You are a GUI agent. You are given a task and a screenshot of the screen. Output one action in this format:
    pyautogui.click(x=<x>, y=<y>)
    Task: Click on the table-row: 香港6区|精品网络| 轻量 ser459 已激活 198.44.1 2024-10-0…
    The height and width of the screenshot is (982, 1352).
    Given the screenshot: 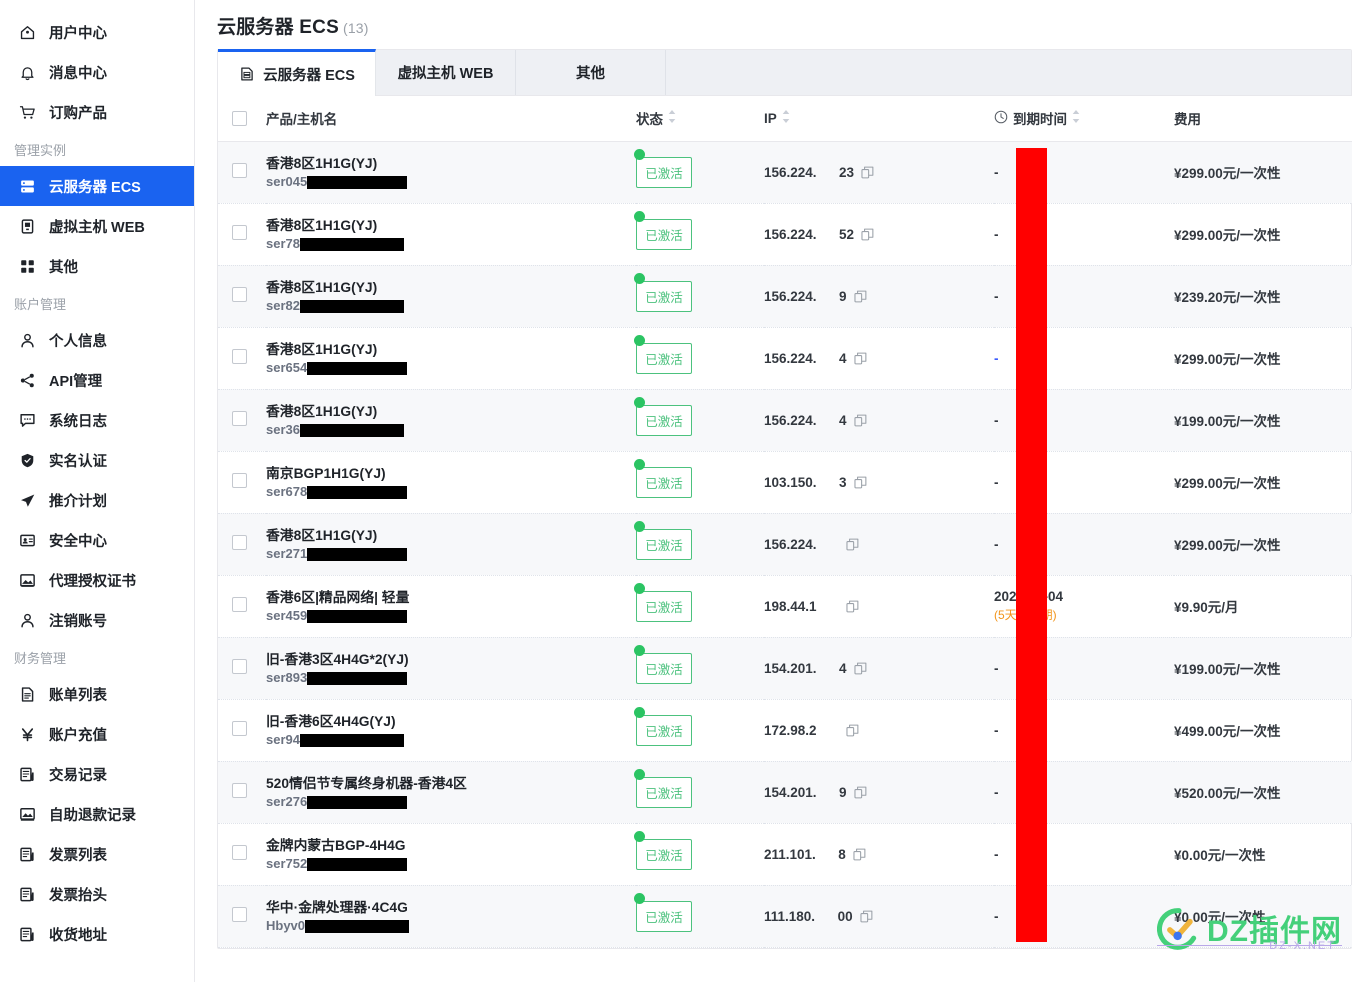 What is the action you would take?
    pyautogui.click(x=785, y=606)
    